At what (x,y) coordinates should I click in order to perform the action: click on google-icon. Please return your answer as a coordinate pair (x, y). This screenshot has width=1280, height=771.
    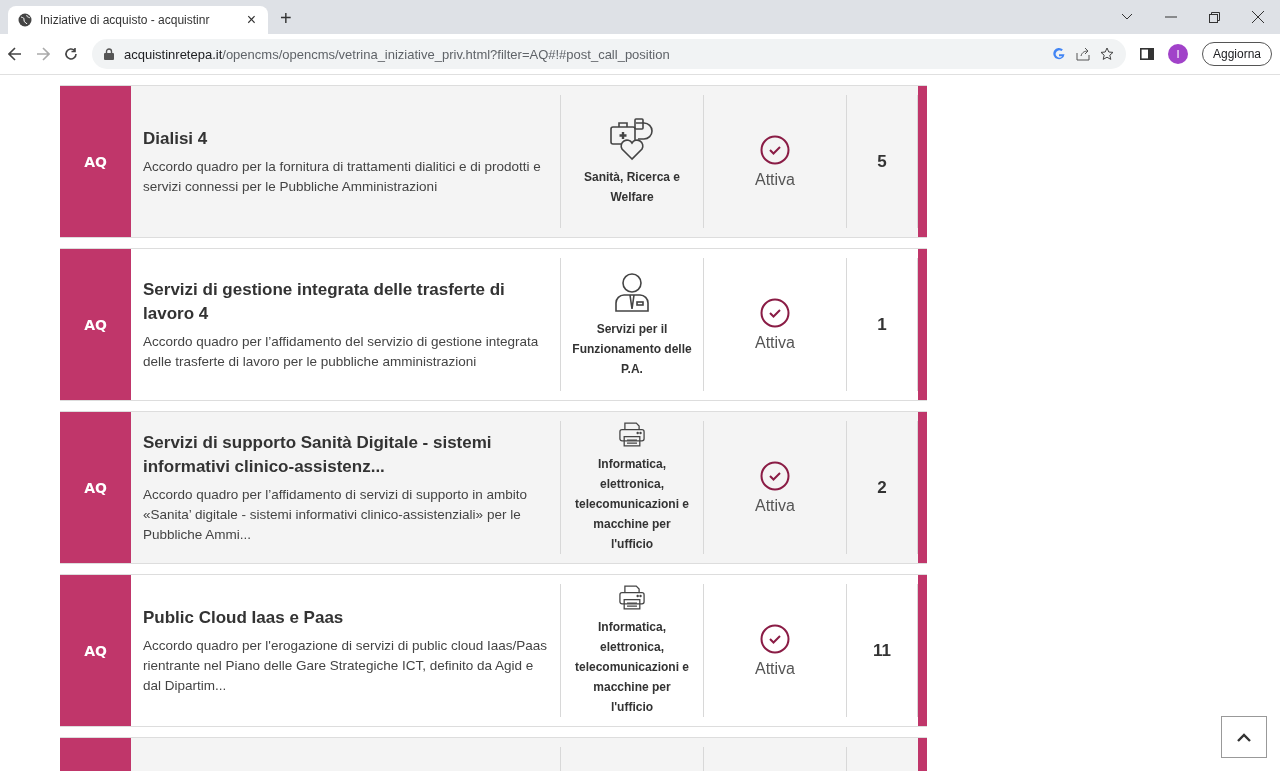
    Looking at the image, I should click on (1058, 54).